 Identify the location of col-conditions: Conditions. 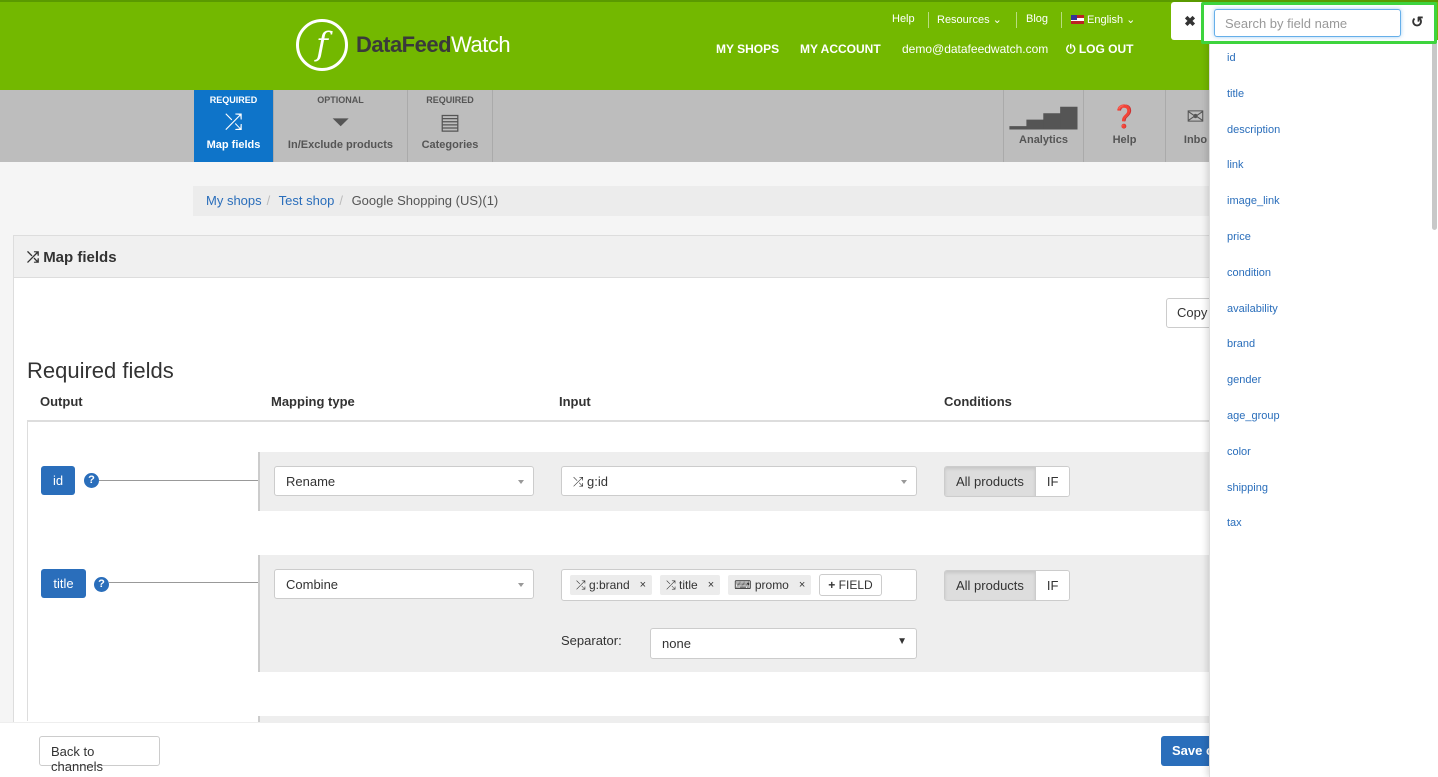
(978, 401).